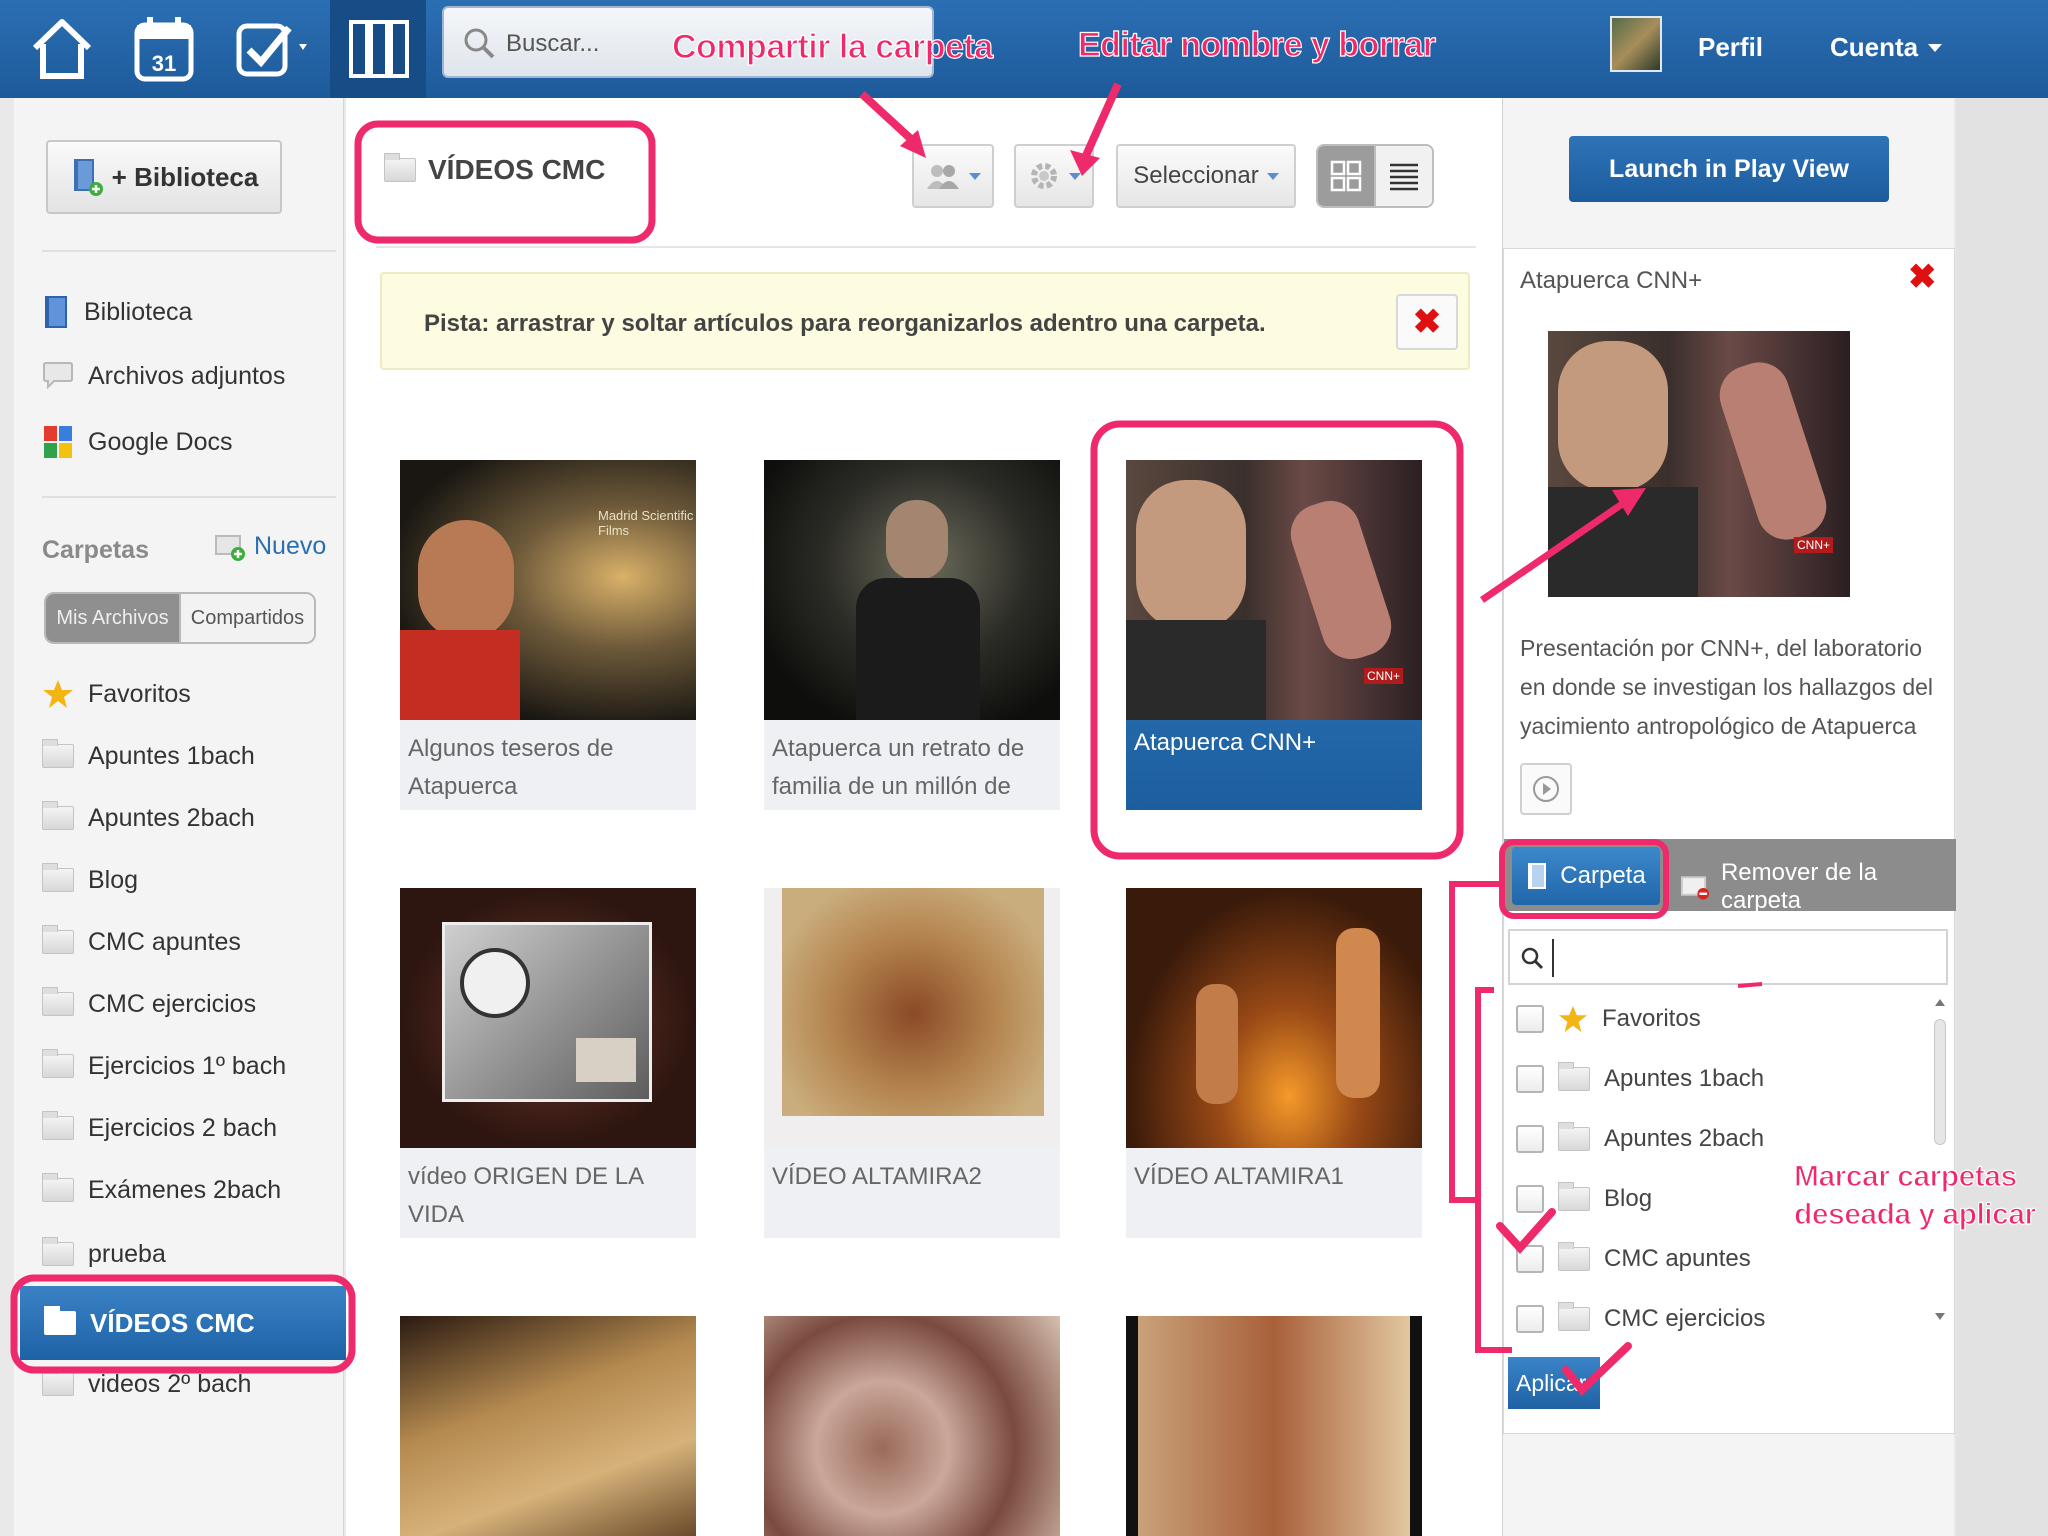 The height and width of the screenshot is (1536, 2048). What do you see at coordinates (159, 1128) in the screenshot?
I see `sidebar-folder-ejercicios-2-bach: Ejercicios 2 bach` at bounding box center [159, 1128].